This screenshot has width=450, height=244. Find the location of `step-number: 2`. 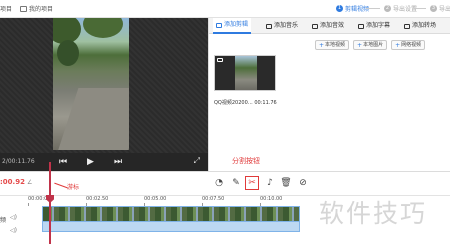

step-number: 2 is located at coordinates (387, 8).